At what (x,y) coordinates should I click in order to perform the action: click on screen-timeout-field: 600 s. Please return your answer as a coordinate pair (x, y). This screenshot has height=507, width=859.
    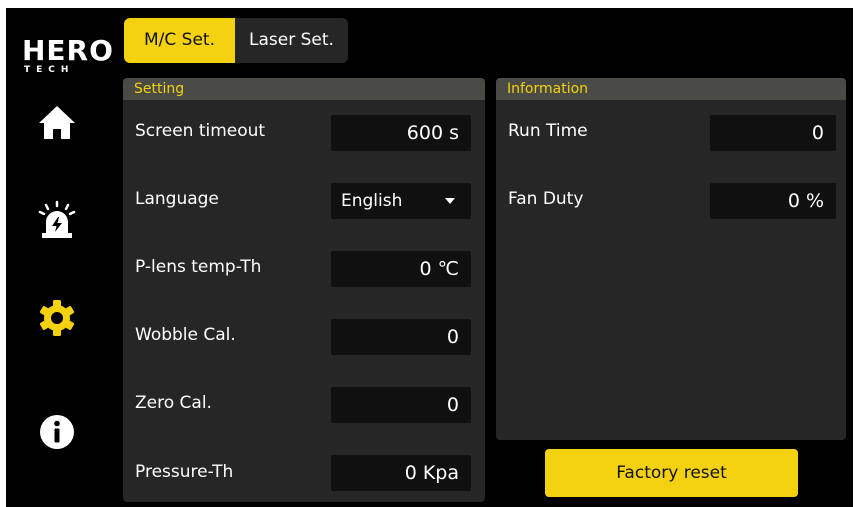
    Looking at the image, I should click on (401, 133).